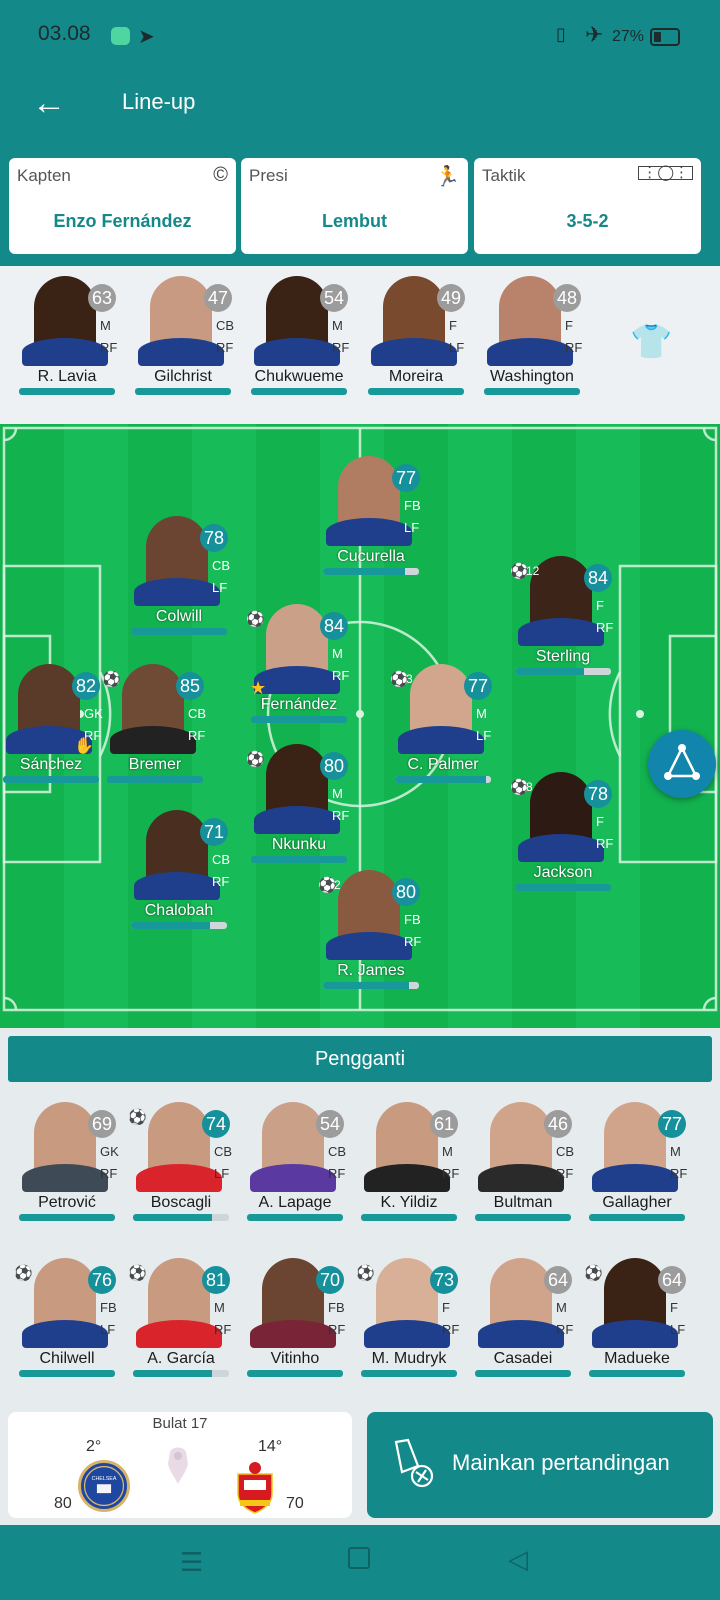  Describe the element at coordinates (532, 338) in the screenshot. I see `player-card: 48 F RF Washington` at that location.